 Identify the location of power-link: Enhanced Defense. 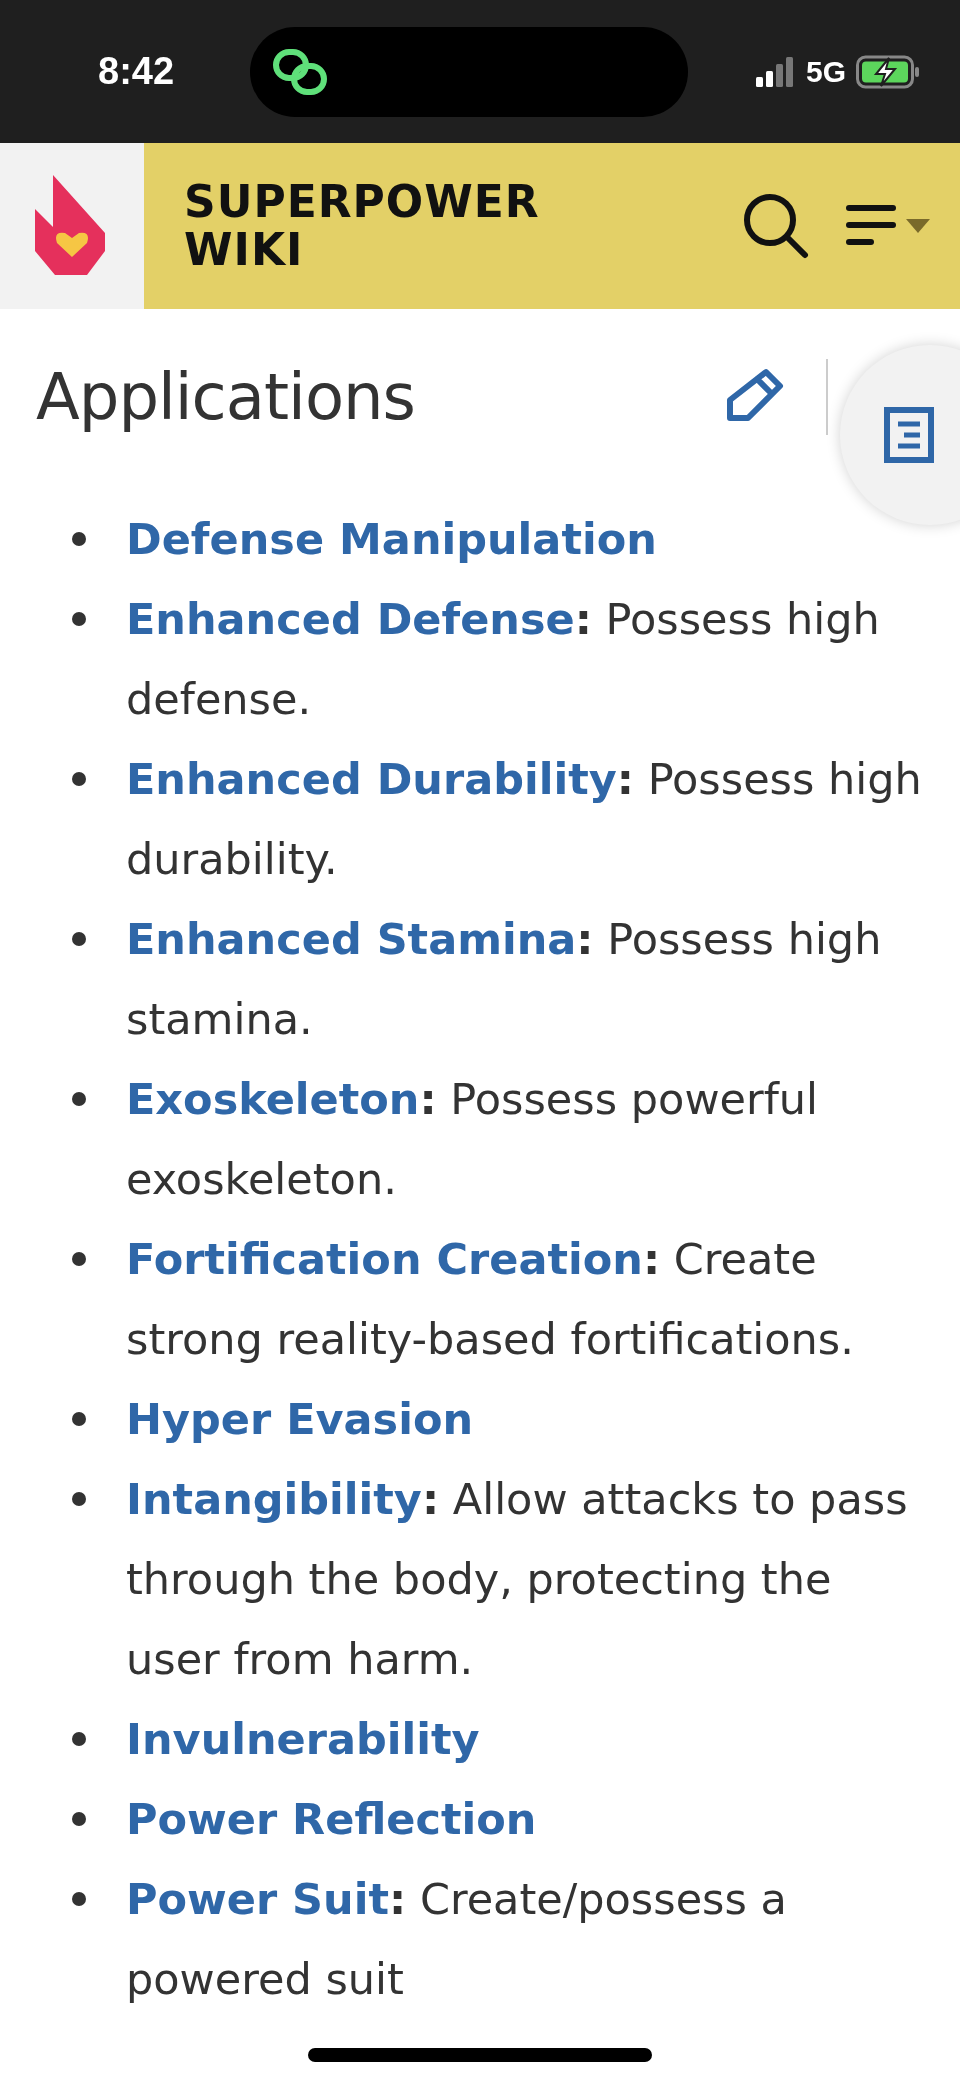
(350, 619).